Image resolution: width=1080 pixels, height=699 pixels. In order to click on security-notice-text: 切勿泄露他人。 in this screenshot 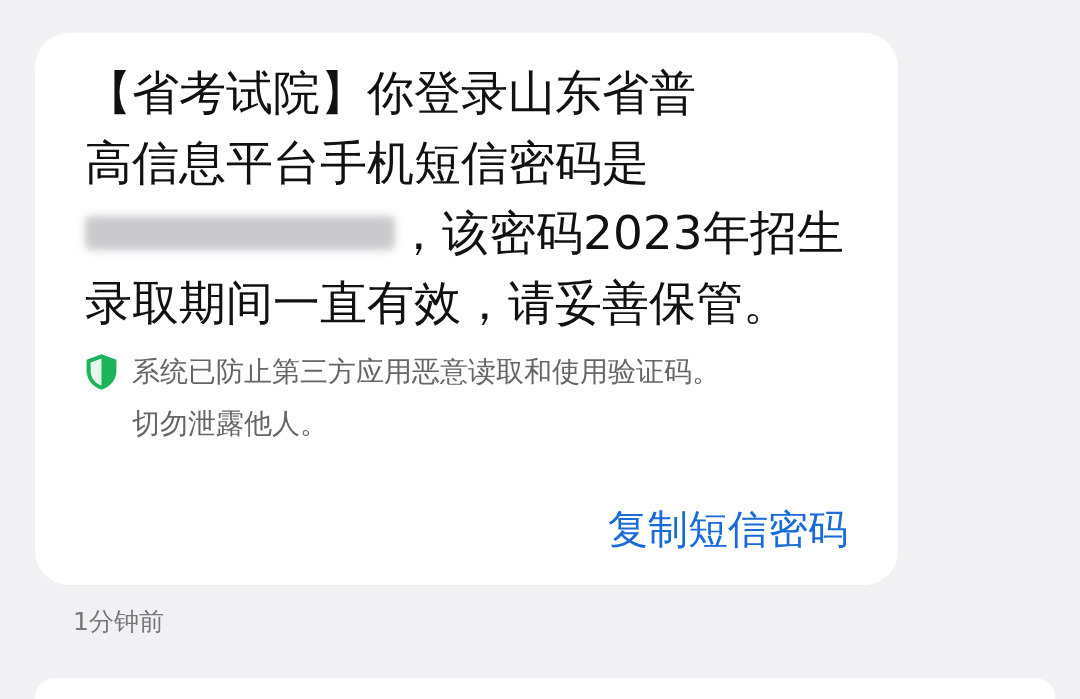, I will do `click(230, 424)`.